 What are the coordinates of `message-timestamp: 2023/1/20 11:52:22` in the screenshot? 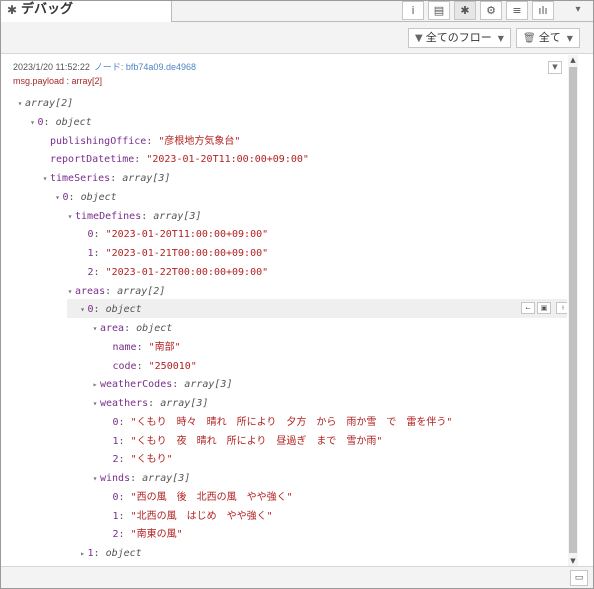 It's located at (51, 67).